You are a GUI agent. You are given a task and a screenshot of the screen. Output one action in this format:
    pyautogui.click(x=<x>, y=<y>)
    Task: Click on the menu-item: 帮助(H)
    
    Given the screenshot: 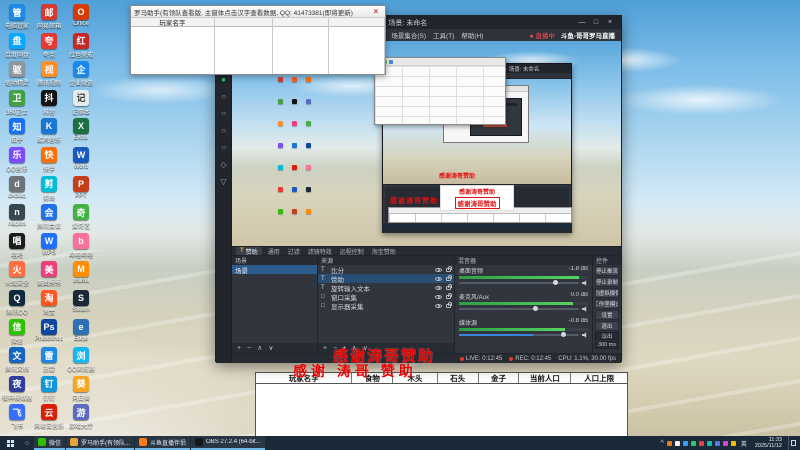 What is the action you would take?
    pyautogui.click(x=472, y=35)
    